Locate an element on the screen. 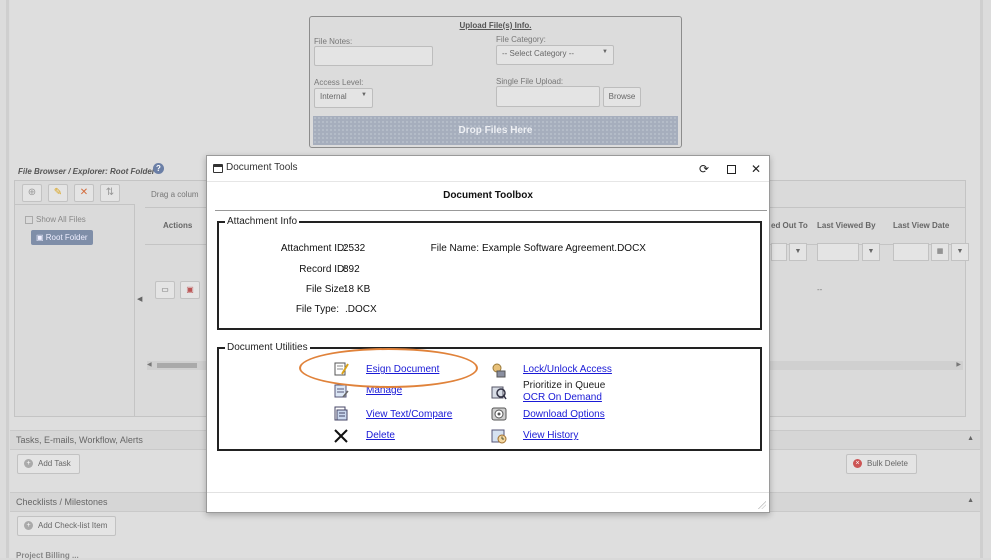  file-size-label: File Size: is located at coordinates (326, 289).